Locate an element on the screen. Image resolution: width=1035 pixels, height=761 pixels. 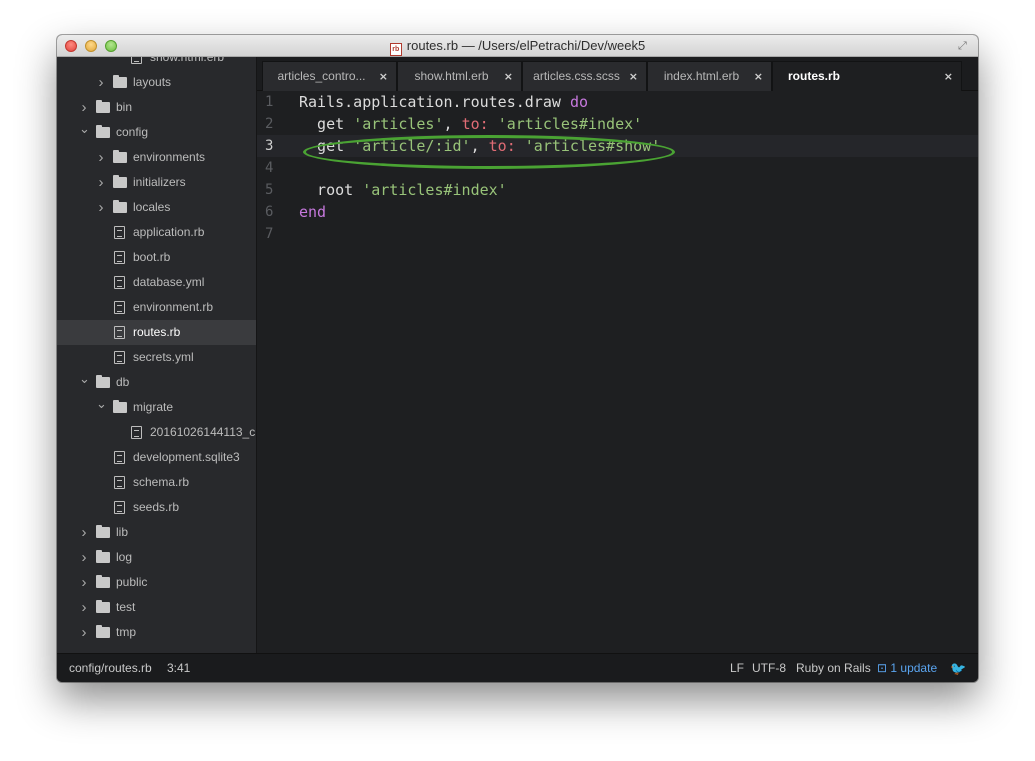
tab-label: articles.css.scss is located at coordinates (576, 76).